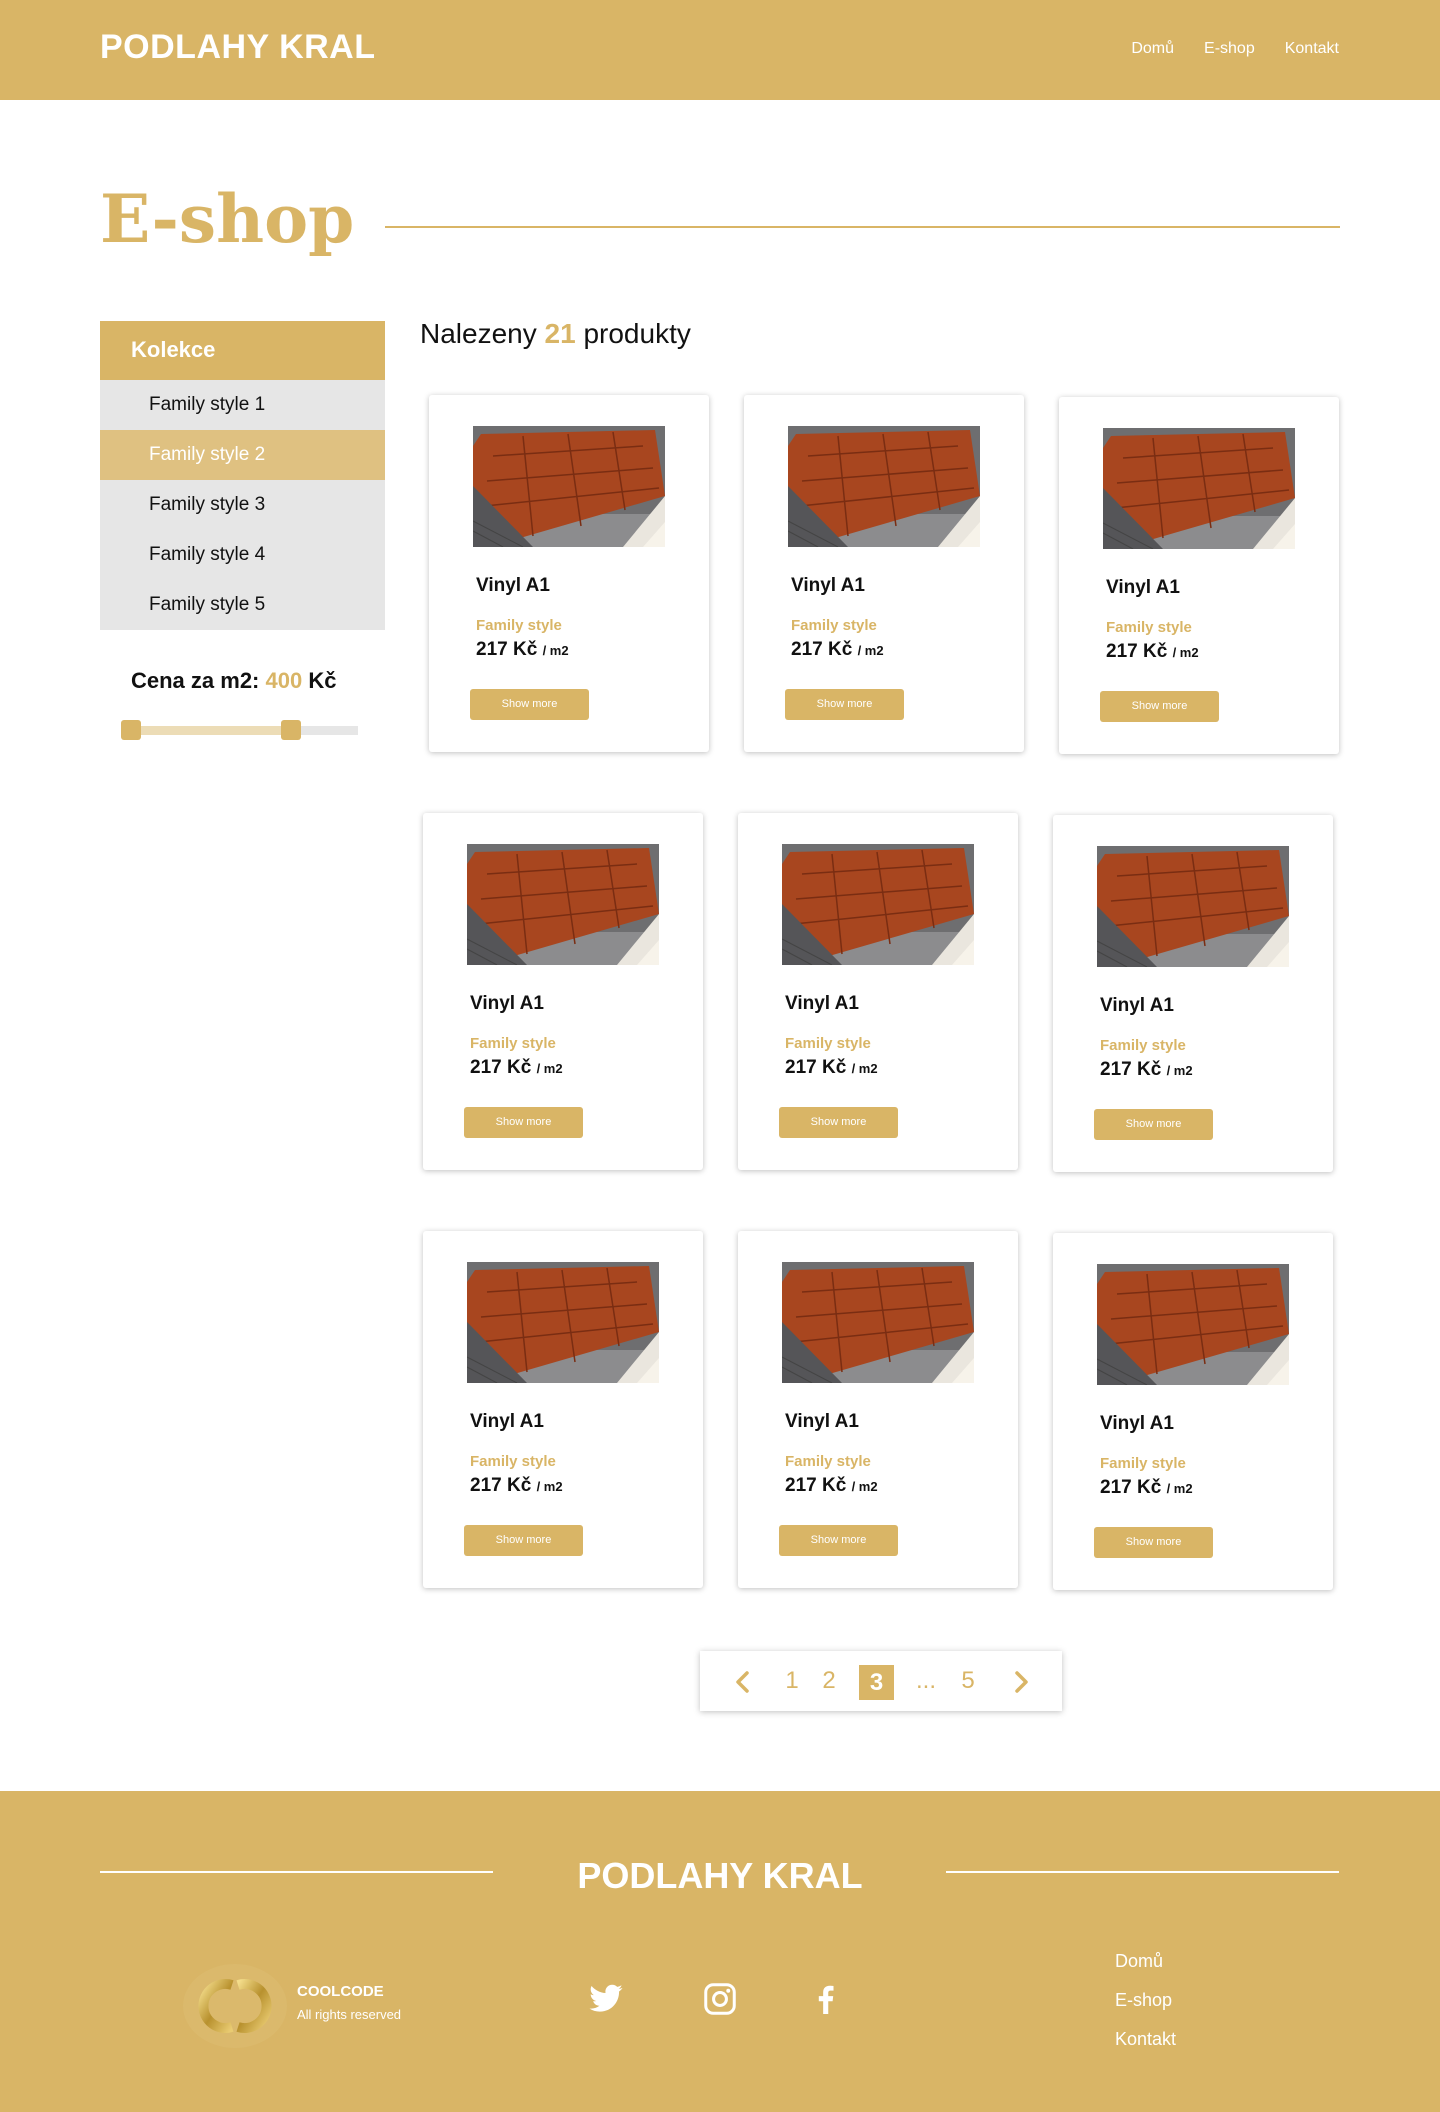  I want to click on page-3-current: 3, so click(876, 1682).